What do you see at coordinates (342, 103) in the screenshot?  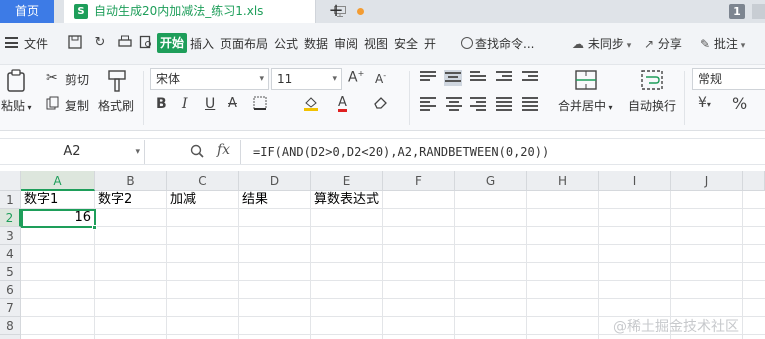 I see `font-color-icon: A` at bounding box center [342, 103].